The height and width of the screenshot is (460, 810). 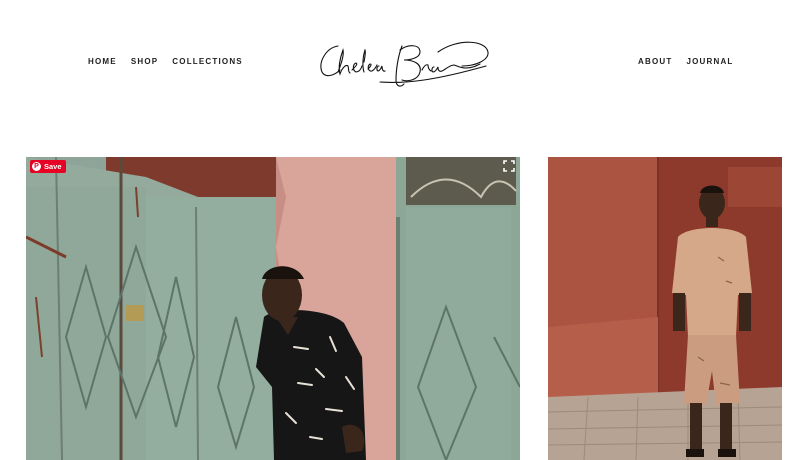 I want to click on primary-nav-left: HOME SHOP COLLECTIONS, so click(x=165, y=61).